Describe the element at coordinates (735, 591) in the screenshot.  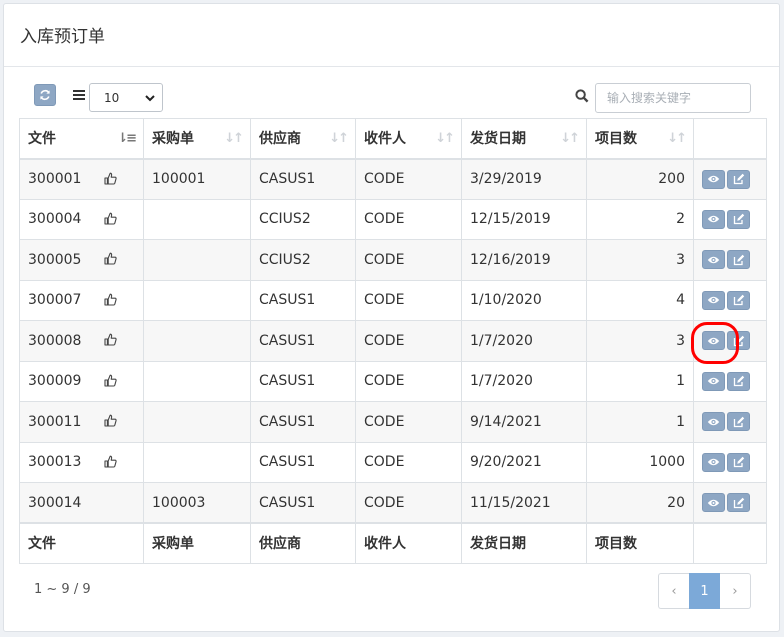
I see `next-page-button: ›` at that location.